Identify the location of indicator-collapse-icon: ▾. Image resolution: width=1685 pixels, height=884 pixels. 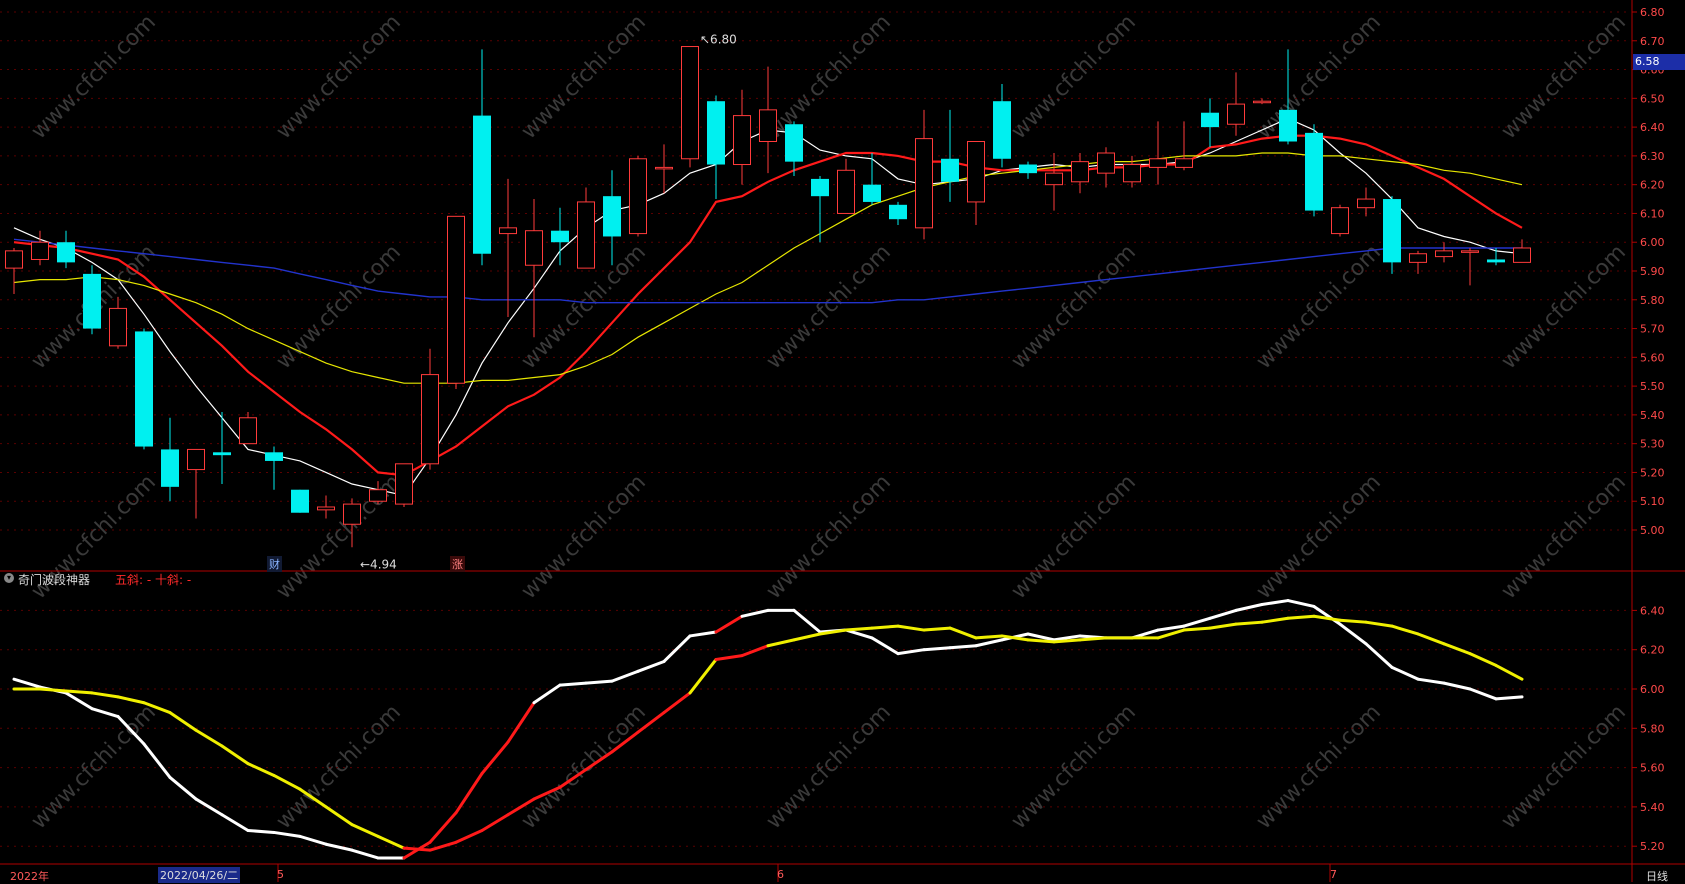
(9, 578).